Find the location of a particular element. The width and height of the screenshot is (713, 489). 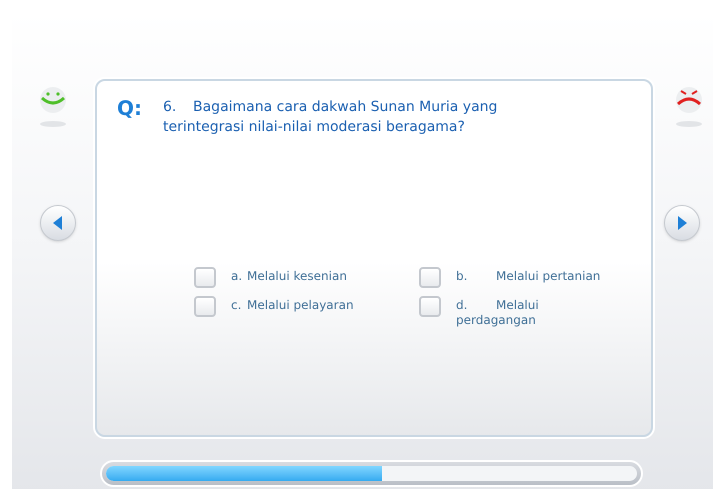

previous-button is located at coordinates (58, 223).